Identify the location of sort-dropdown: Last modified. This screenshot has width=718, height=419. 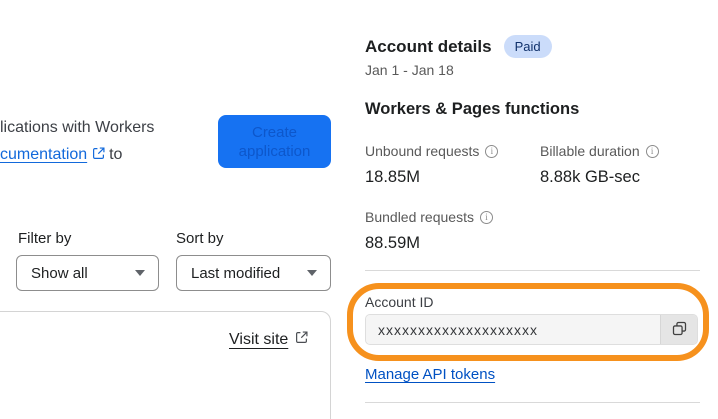
(253, 273).